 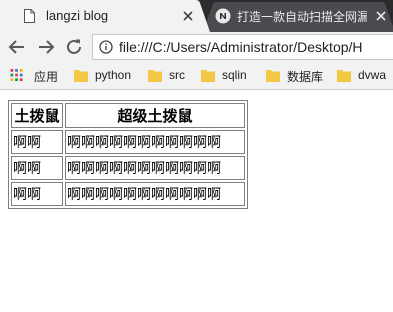 I want to click on reload-icon, so click(x=74, y=47).